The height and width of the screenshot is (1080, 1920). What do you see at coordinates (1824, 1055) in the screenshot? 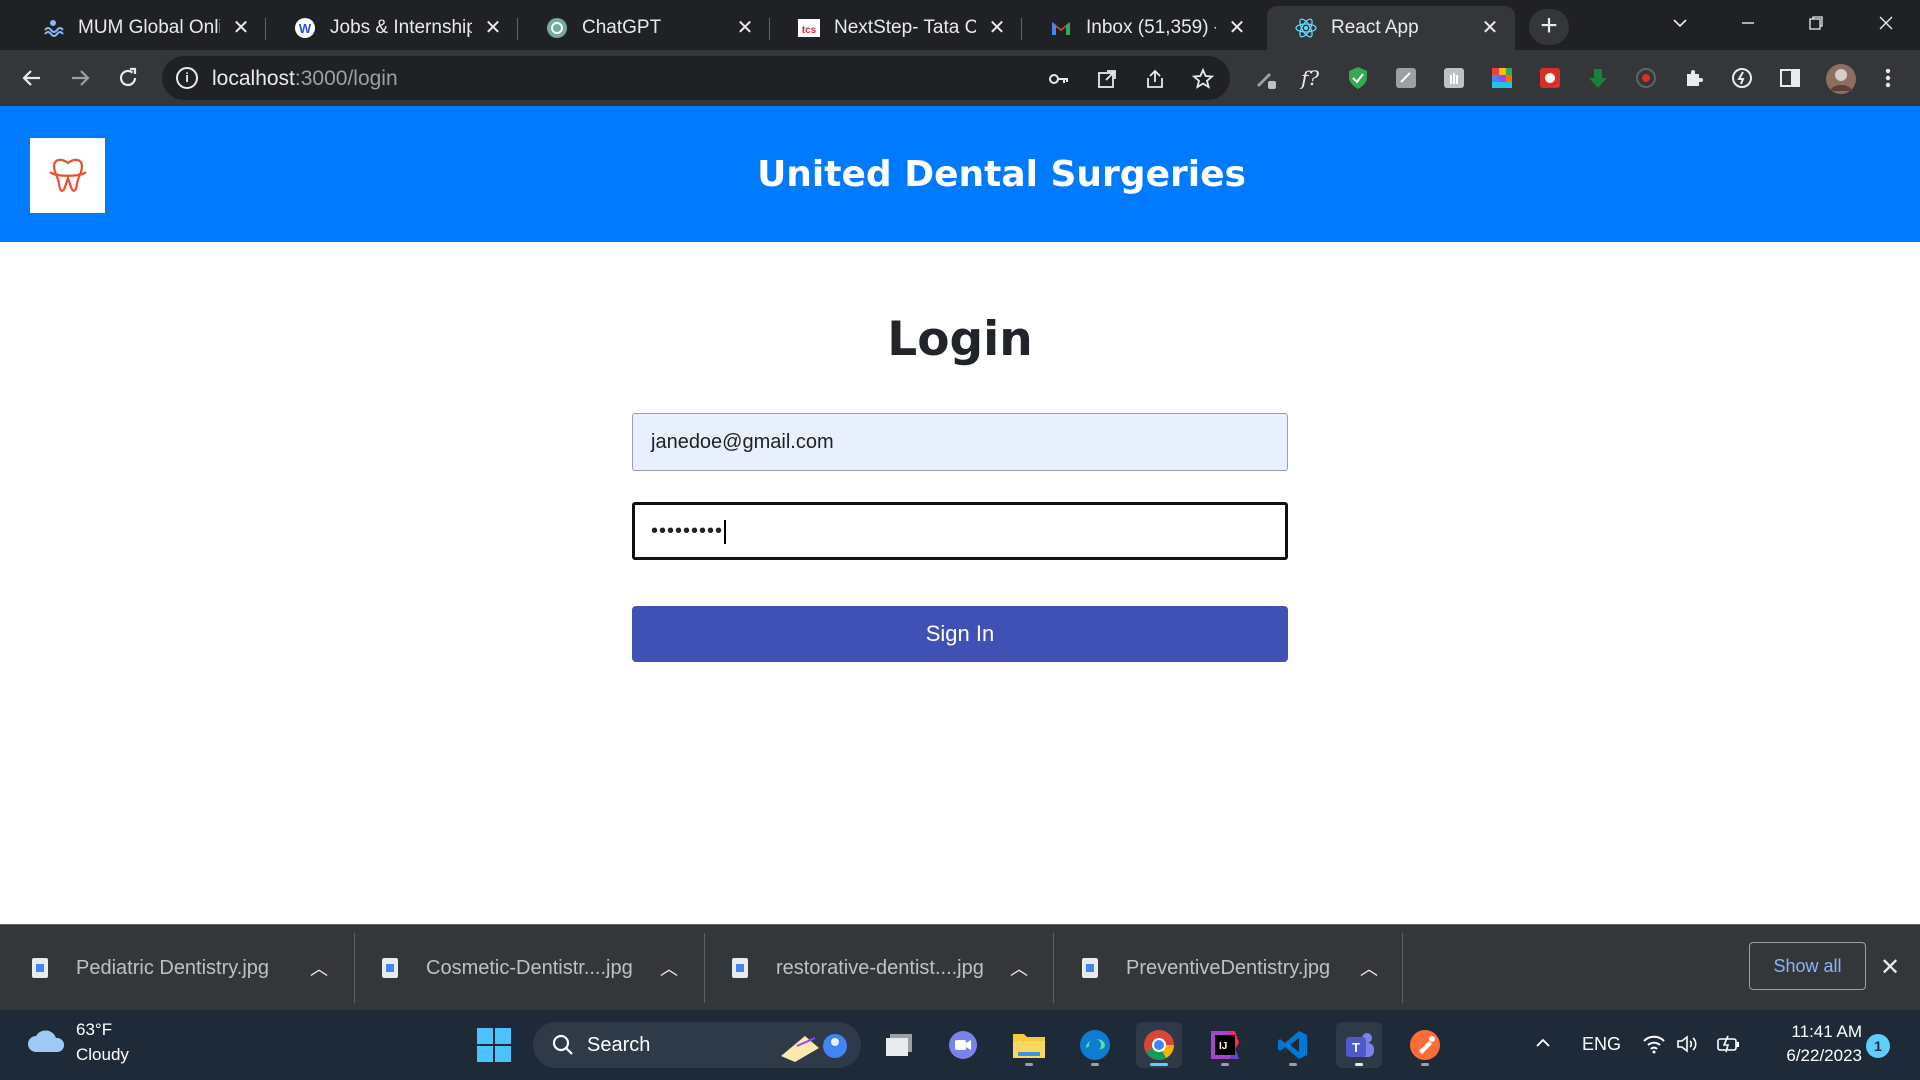
I see `clock-date: 6/22/2023` at bounding box center [1824, 1055].